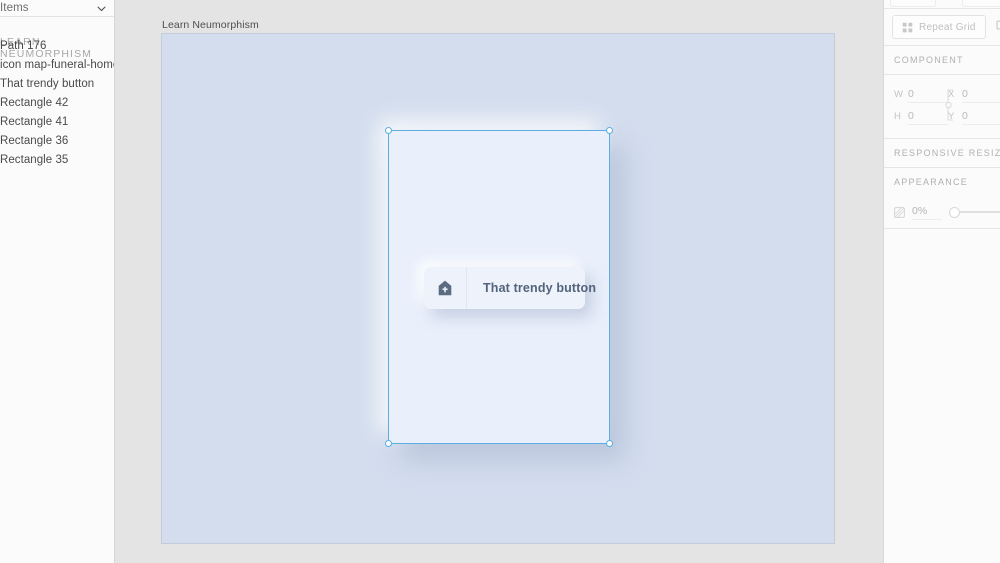 This screenshot has width=1000, height=563. Describe the element at coordinates (942, 4) in the screenshot. I see `alignment-tool-row` at that location.